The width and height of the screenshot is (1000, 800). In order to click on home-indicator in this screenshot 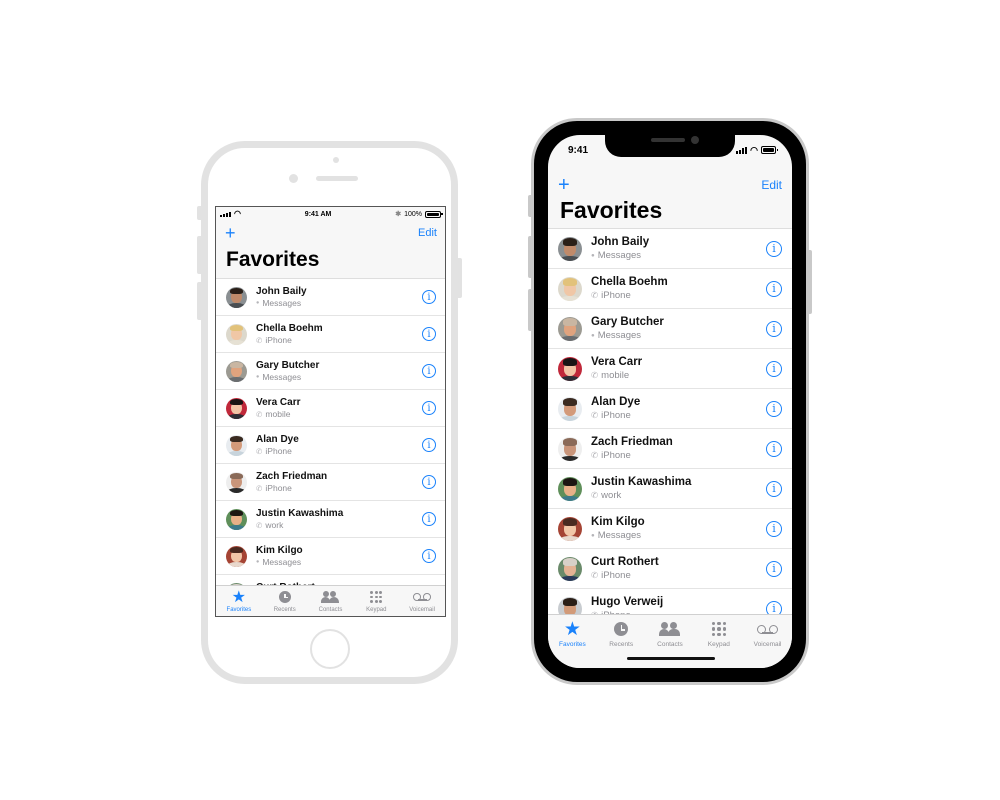, I will do `click(671, 658)`.